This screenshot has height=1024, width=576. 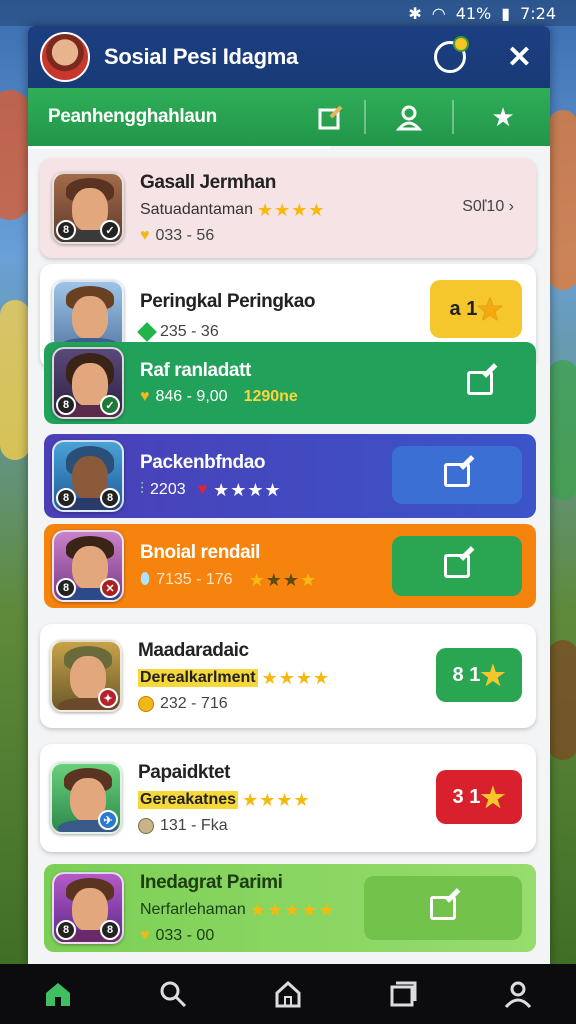 What do you see at coordinates (451, 54) in the screenshot?
I see `refresh-icon` at bounding box center [451, 54].